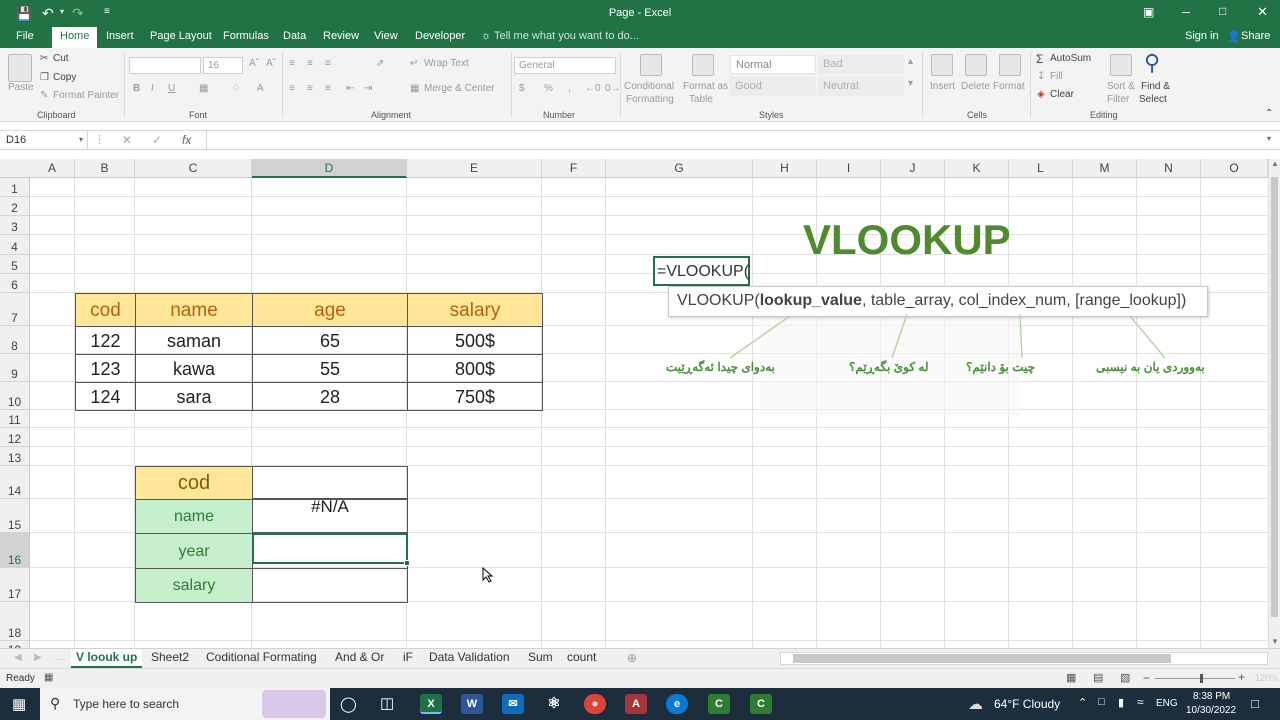  Describe the element at coordinates (165, 65) in the screenshot. I see `font-name-box` at that location.